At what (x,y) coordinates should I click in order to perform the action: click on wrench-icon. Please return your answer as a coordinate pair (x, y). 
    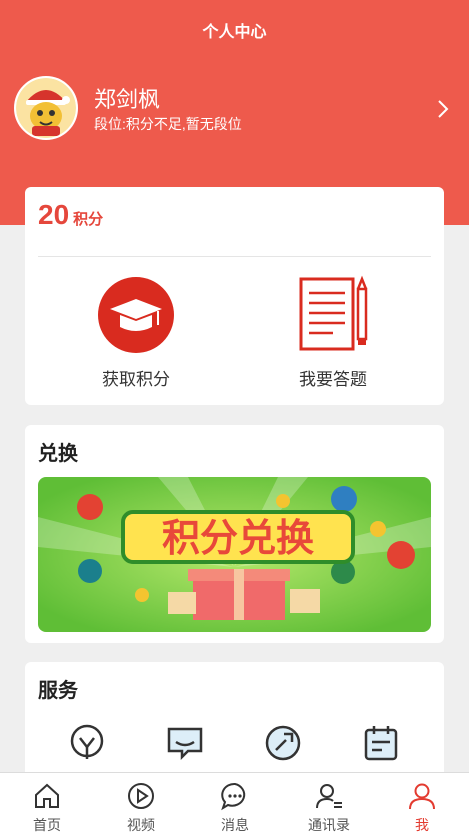
    Looking at the image, I should click on (283, 743).